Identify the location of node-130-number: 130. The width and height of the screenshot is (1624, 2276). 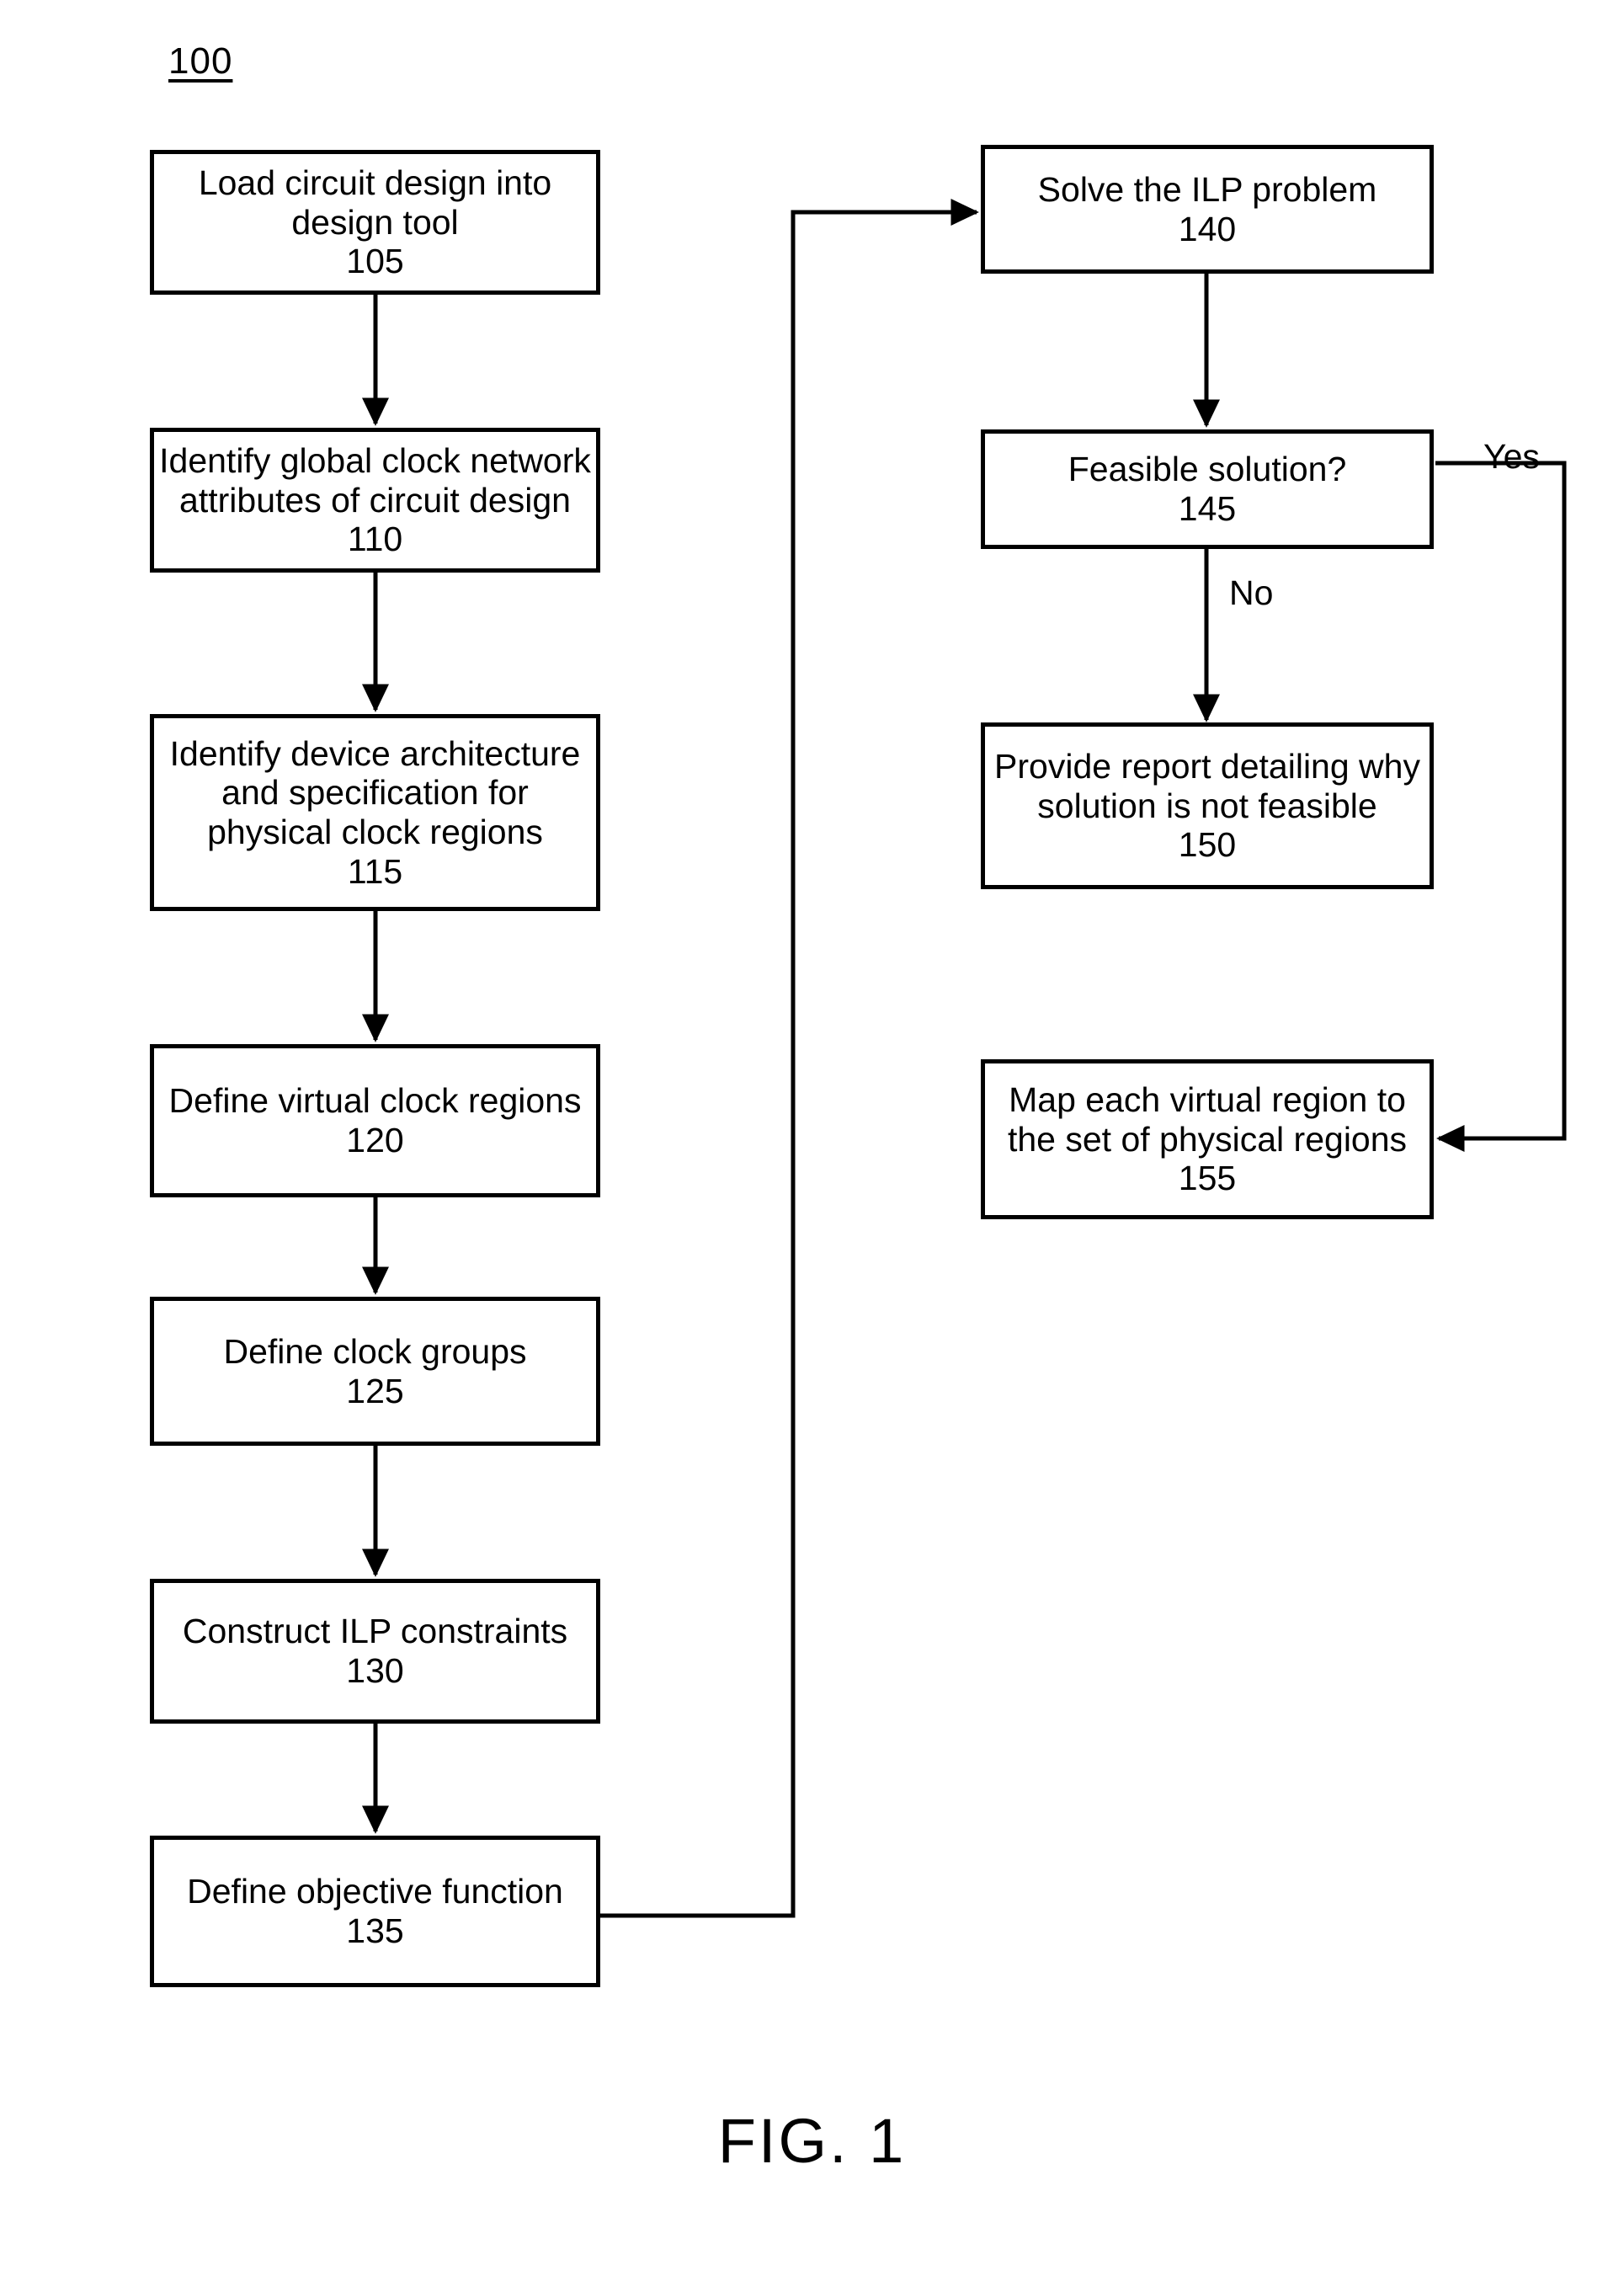
(375, 1670).